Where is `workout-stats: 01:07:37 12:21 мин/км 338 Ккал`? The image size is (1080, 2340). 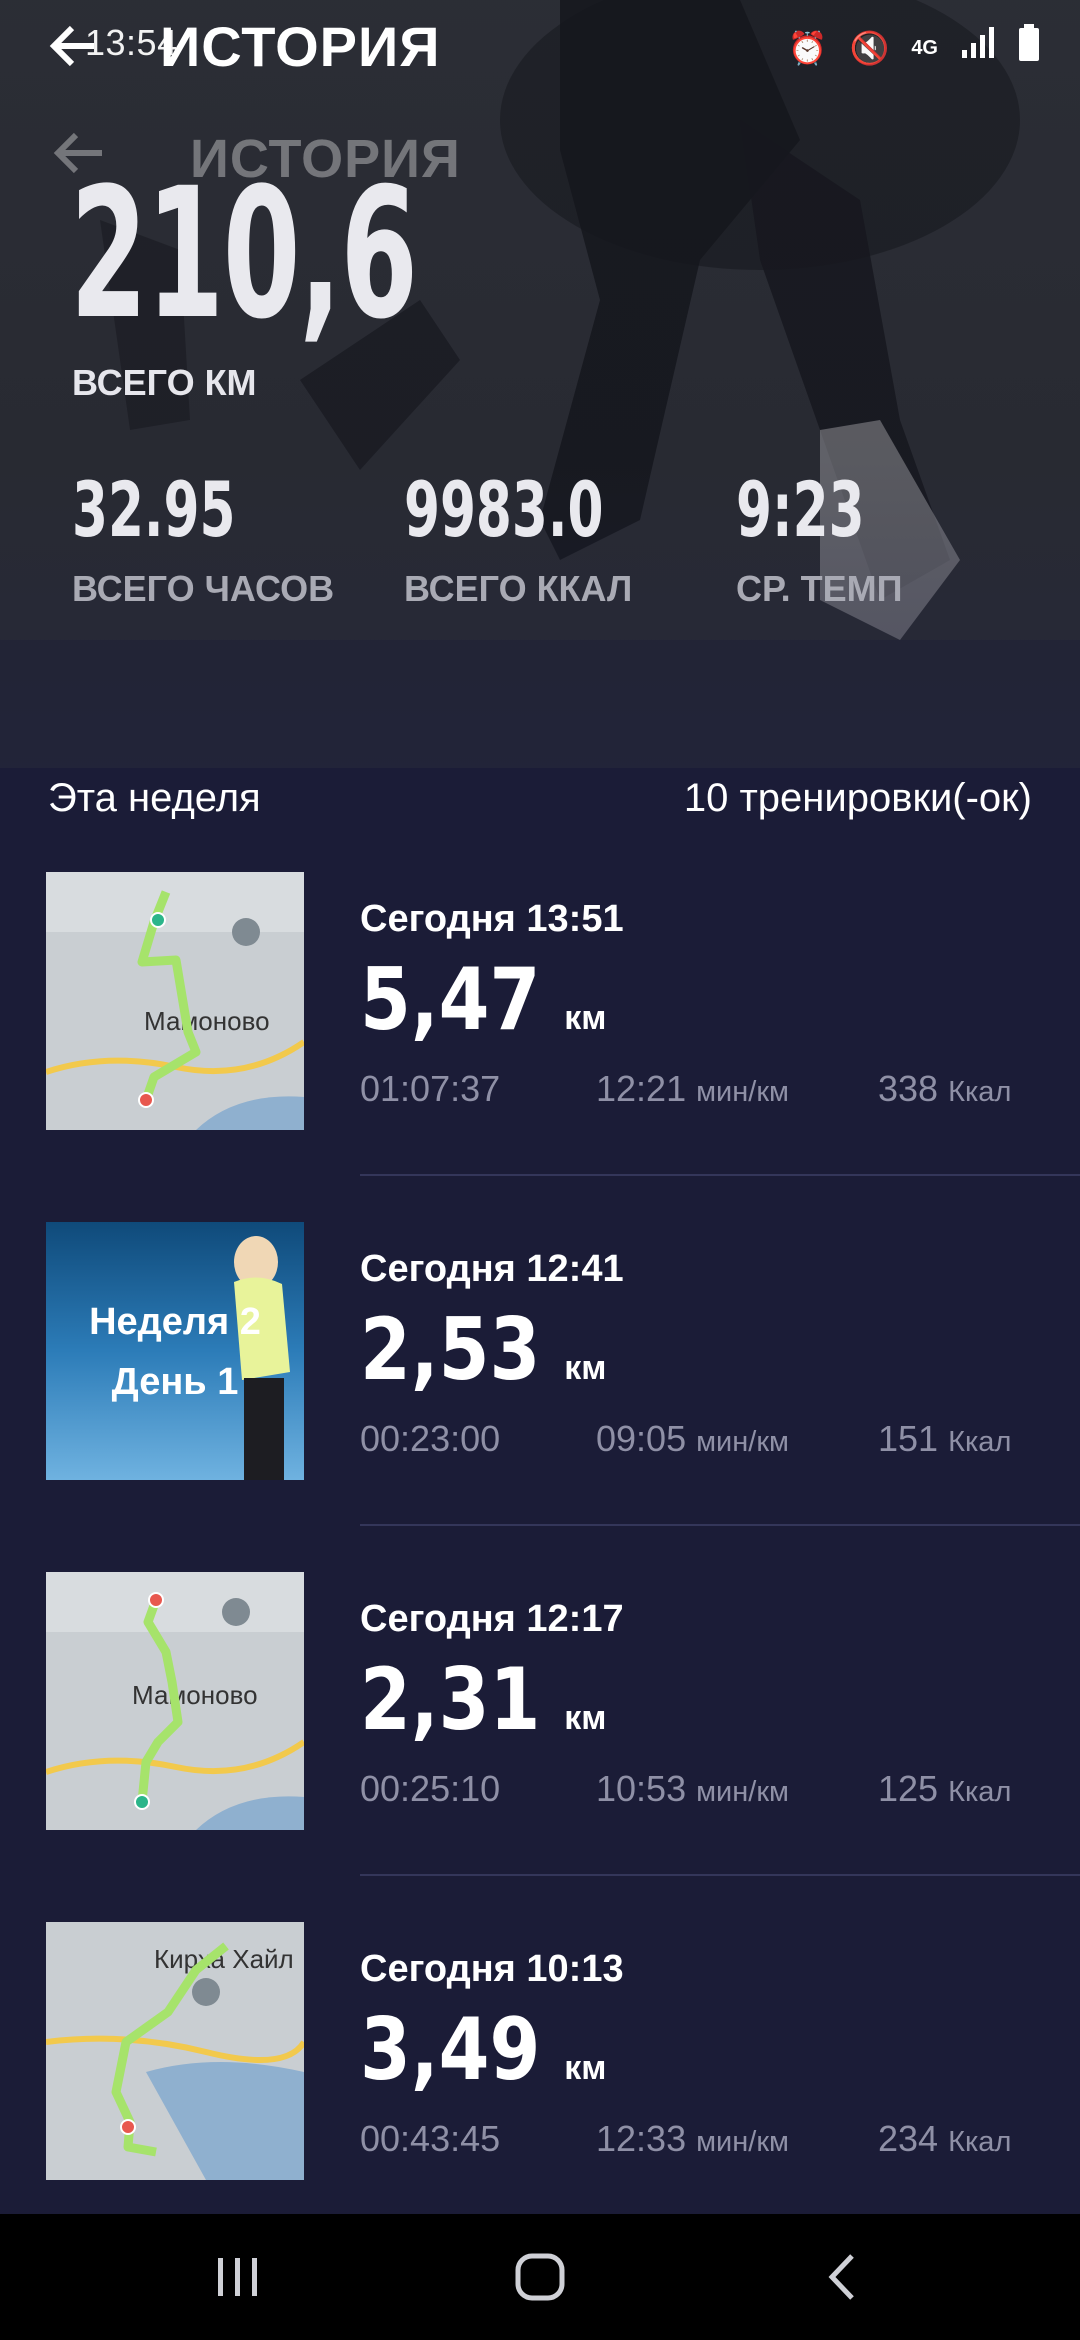
workout-stats: 01:07:37 12:21 мин/км 338 Ккал is located at coordinates (700, 1093).